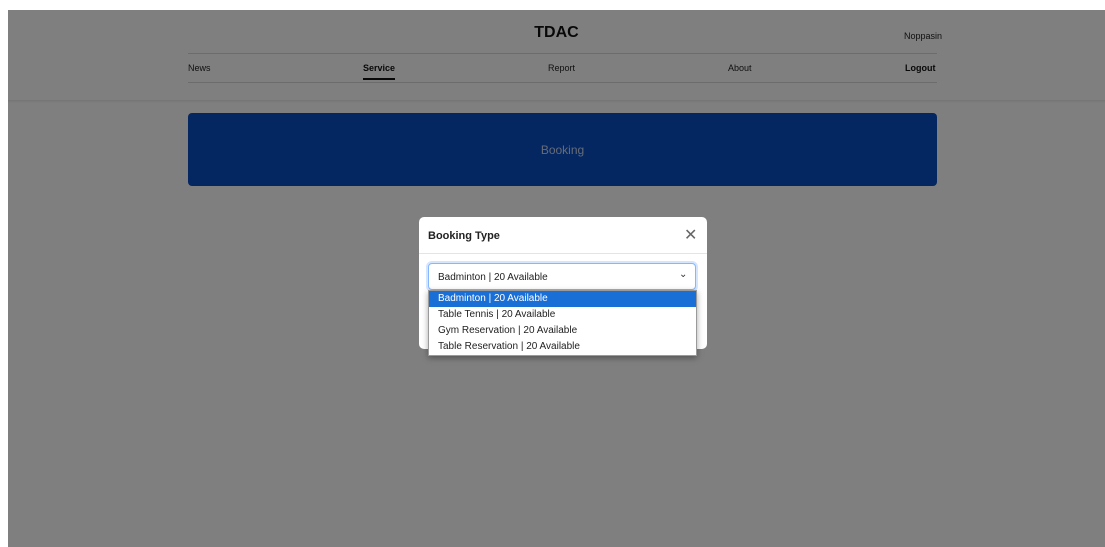 The width and height of the screenshot is (1105, 547). Describe the element at coordinates (464, 236) in the screenshot. I see `modal-title: Booking Type` at that location.